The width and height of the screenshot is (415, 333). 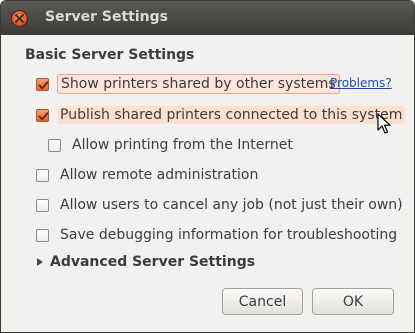 I want to click on show-shared-printers-label: Show printers shared by other systems, so click(x=198, y=84).